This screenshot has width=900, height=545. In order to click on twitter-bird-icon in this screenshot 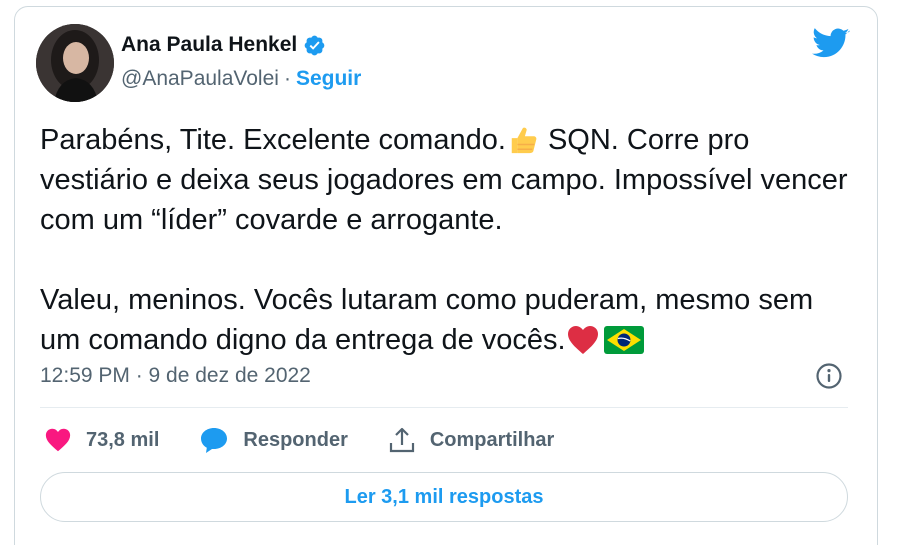, I will do `click(831, 44)`.